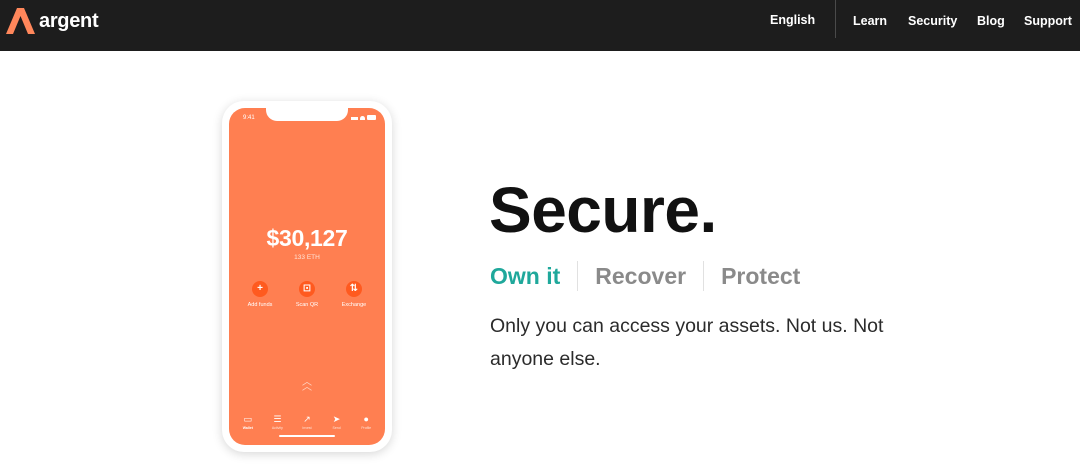  Describe the element at coordinates (336, 419) in the screenshot. I see `send-icon: ➤` at that location.